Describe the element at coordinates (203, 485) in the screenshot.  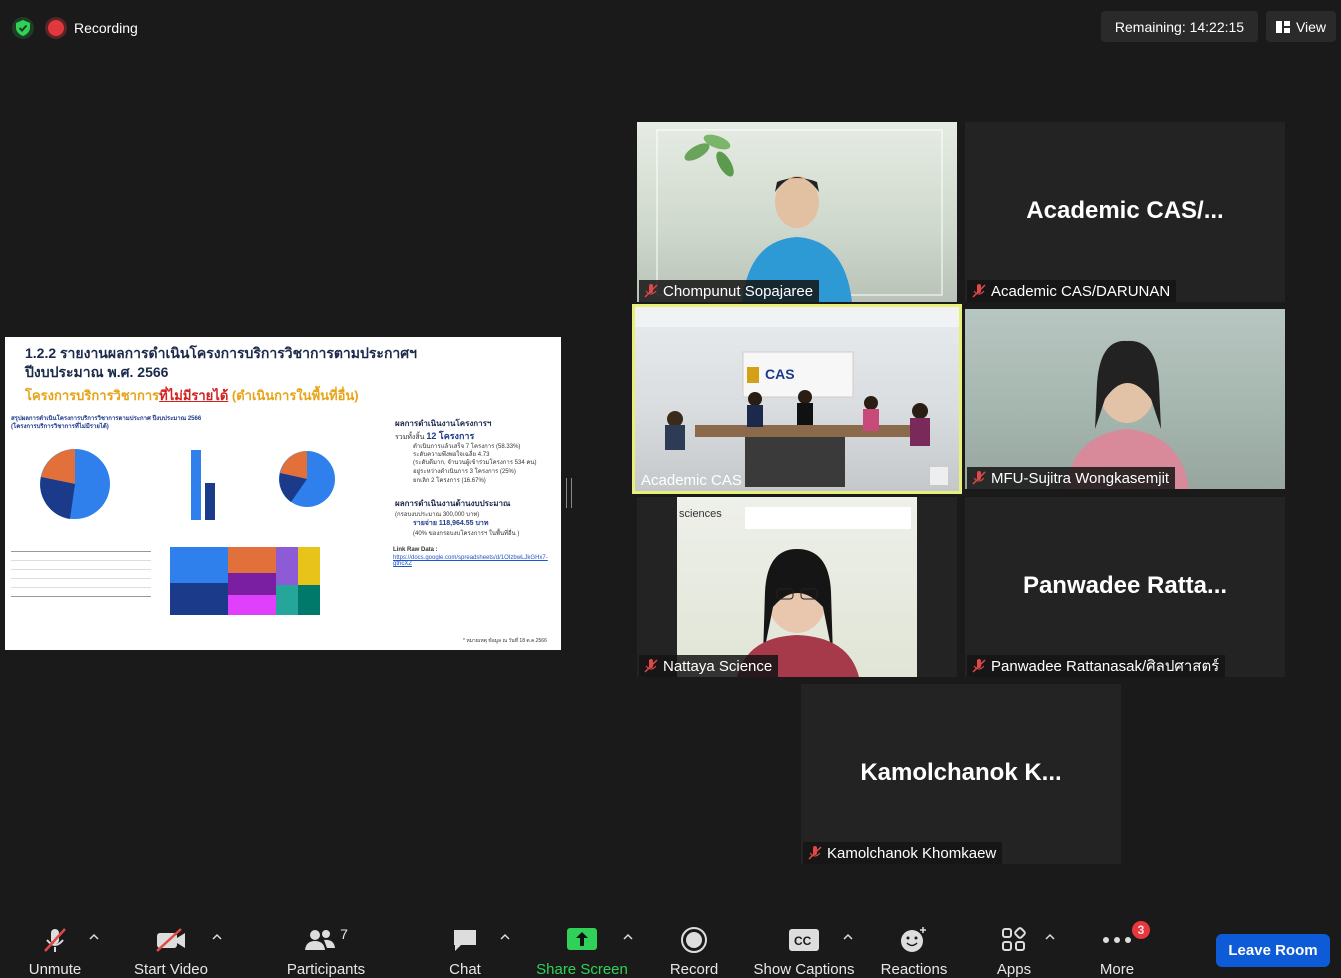
I see `dashboard-bar-chart` at that location.